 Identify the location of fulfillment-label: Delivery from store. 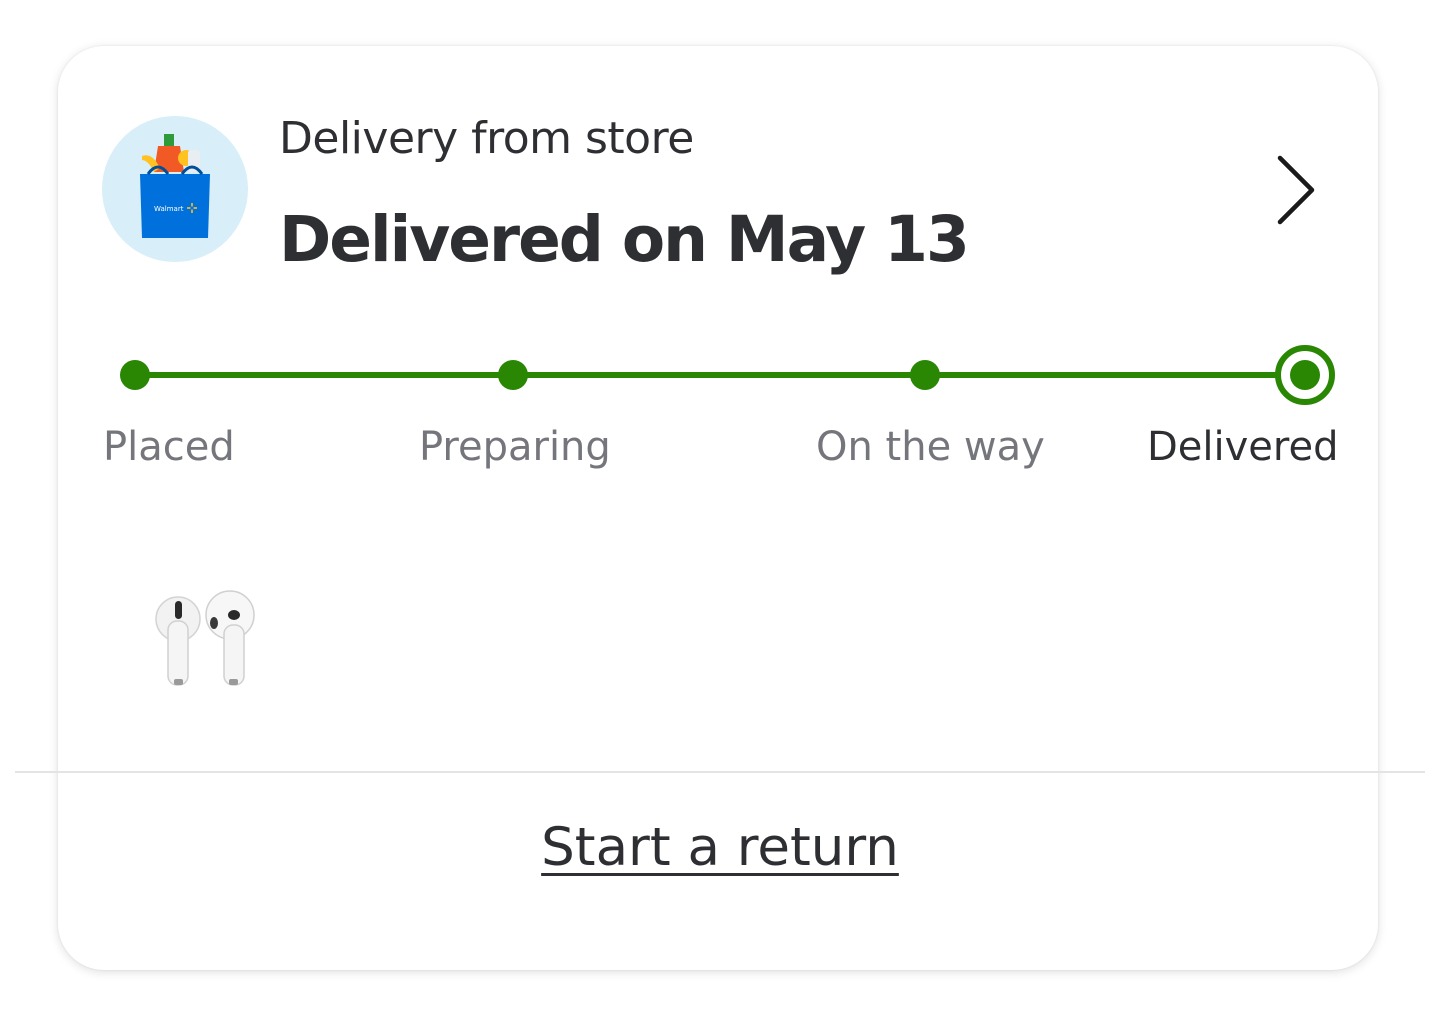
(486, 138).